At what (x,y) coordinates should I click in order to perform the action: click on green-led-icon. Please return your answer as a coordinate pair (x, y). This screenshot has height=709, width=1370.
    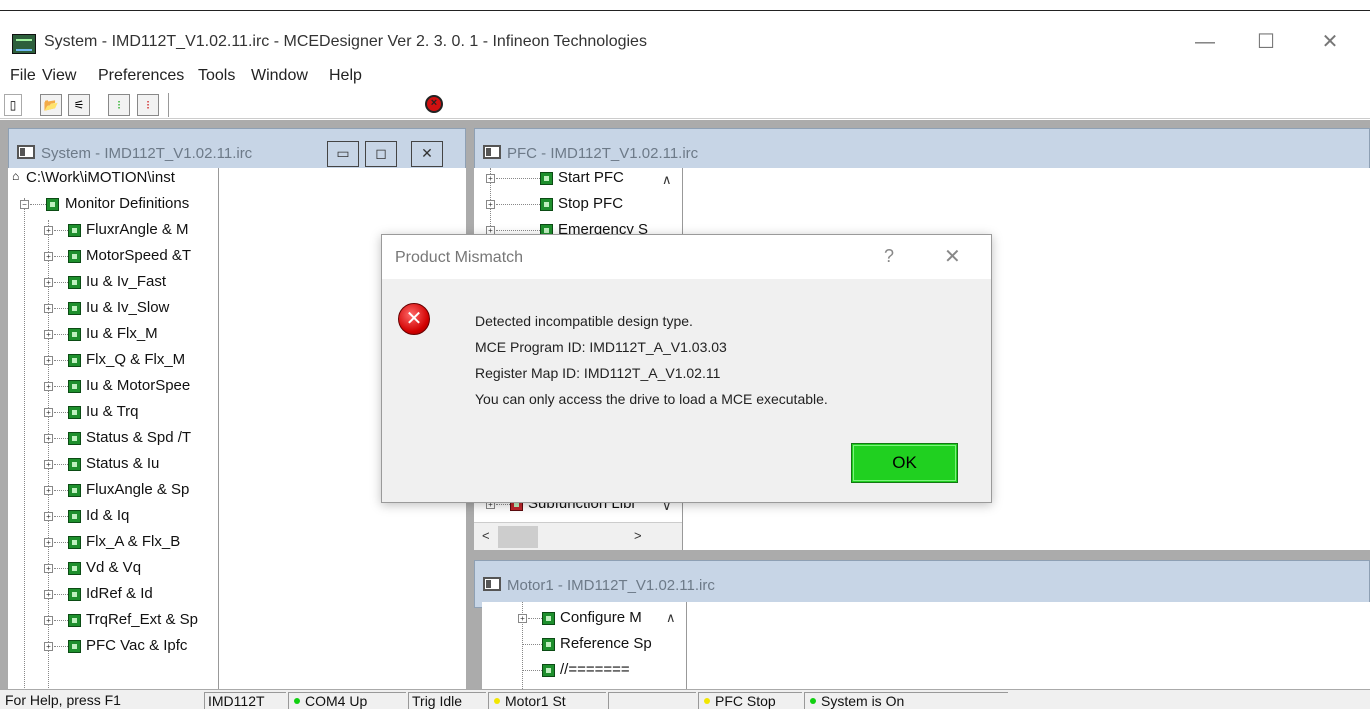
    Looking at the image, I should click on (813, 701).